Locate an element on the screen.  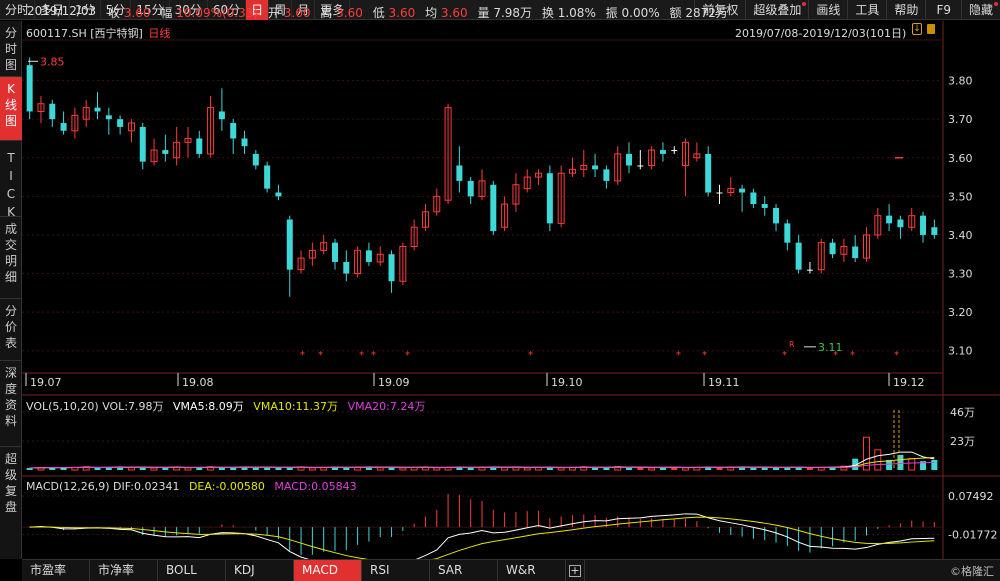
change-label: 幅 is located at coordinates (166, 13).